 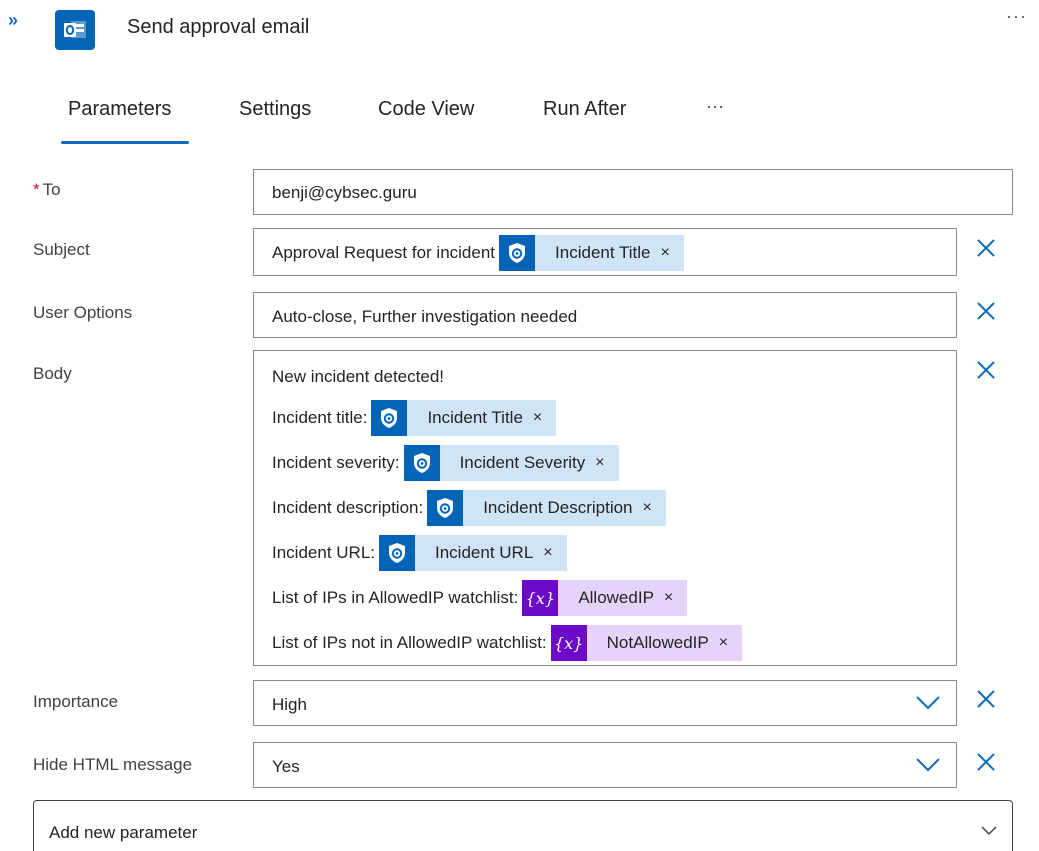 I want to click on body-line: Incident severity: Incident Severity ×, so click(x=445, y=463).